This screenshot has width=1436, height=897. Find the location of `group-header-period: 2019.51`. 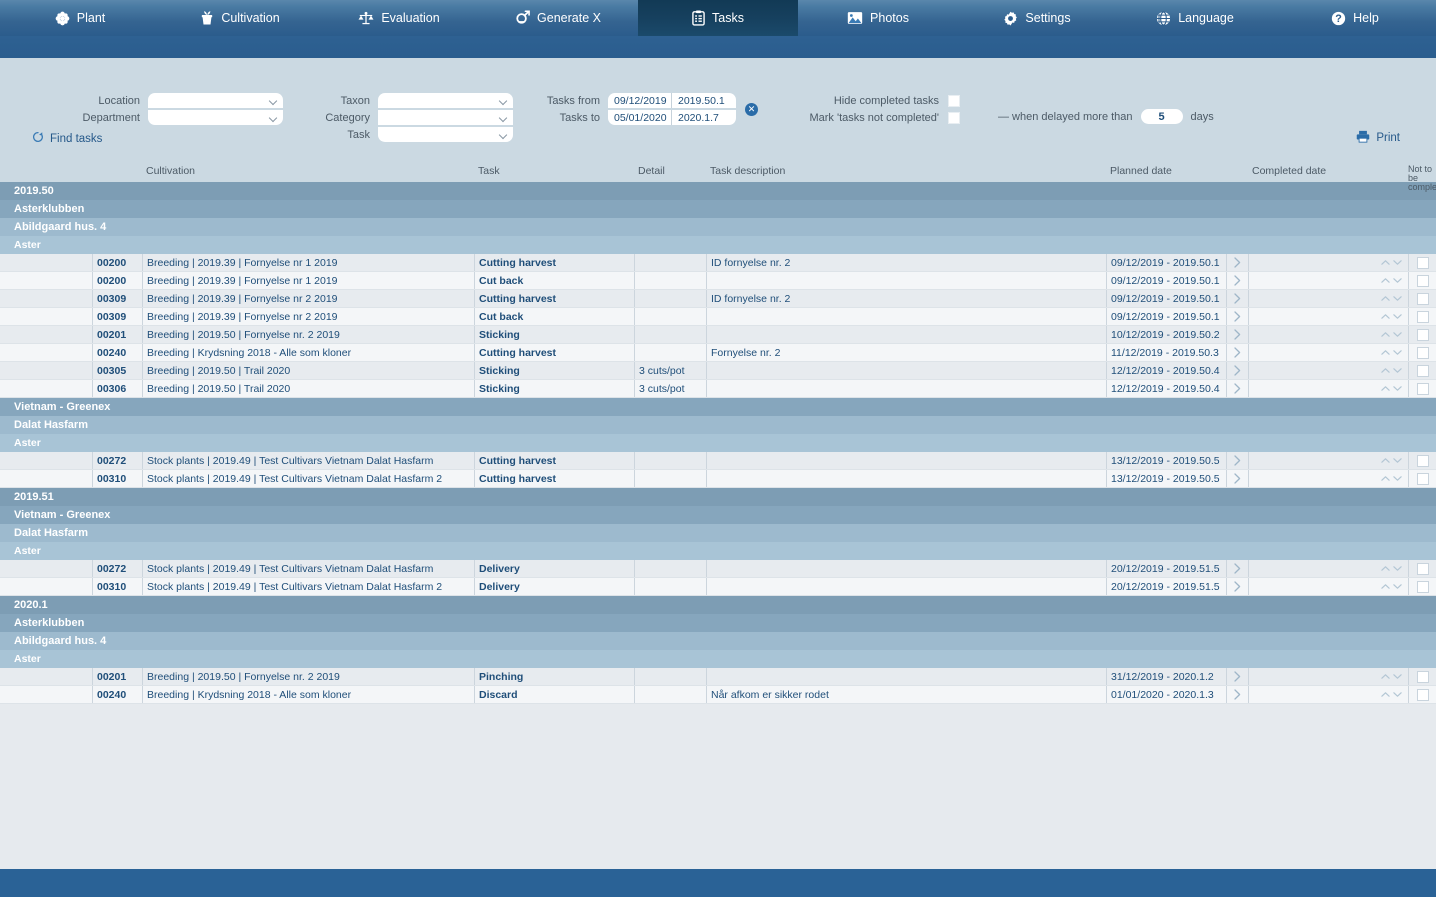

group-header-period: 2019.51 is located at coordinates (718, 497).